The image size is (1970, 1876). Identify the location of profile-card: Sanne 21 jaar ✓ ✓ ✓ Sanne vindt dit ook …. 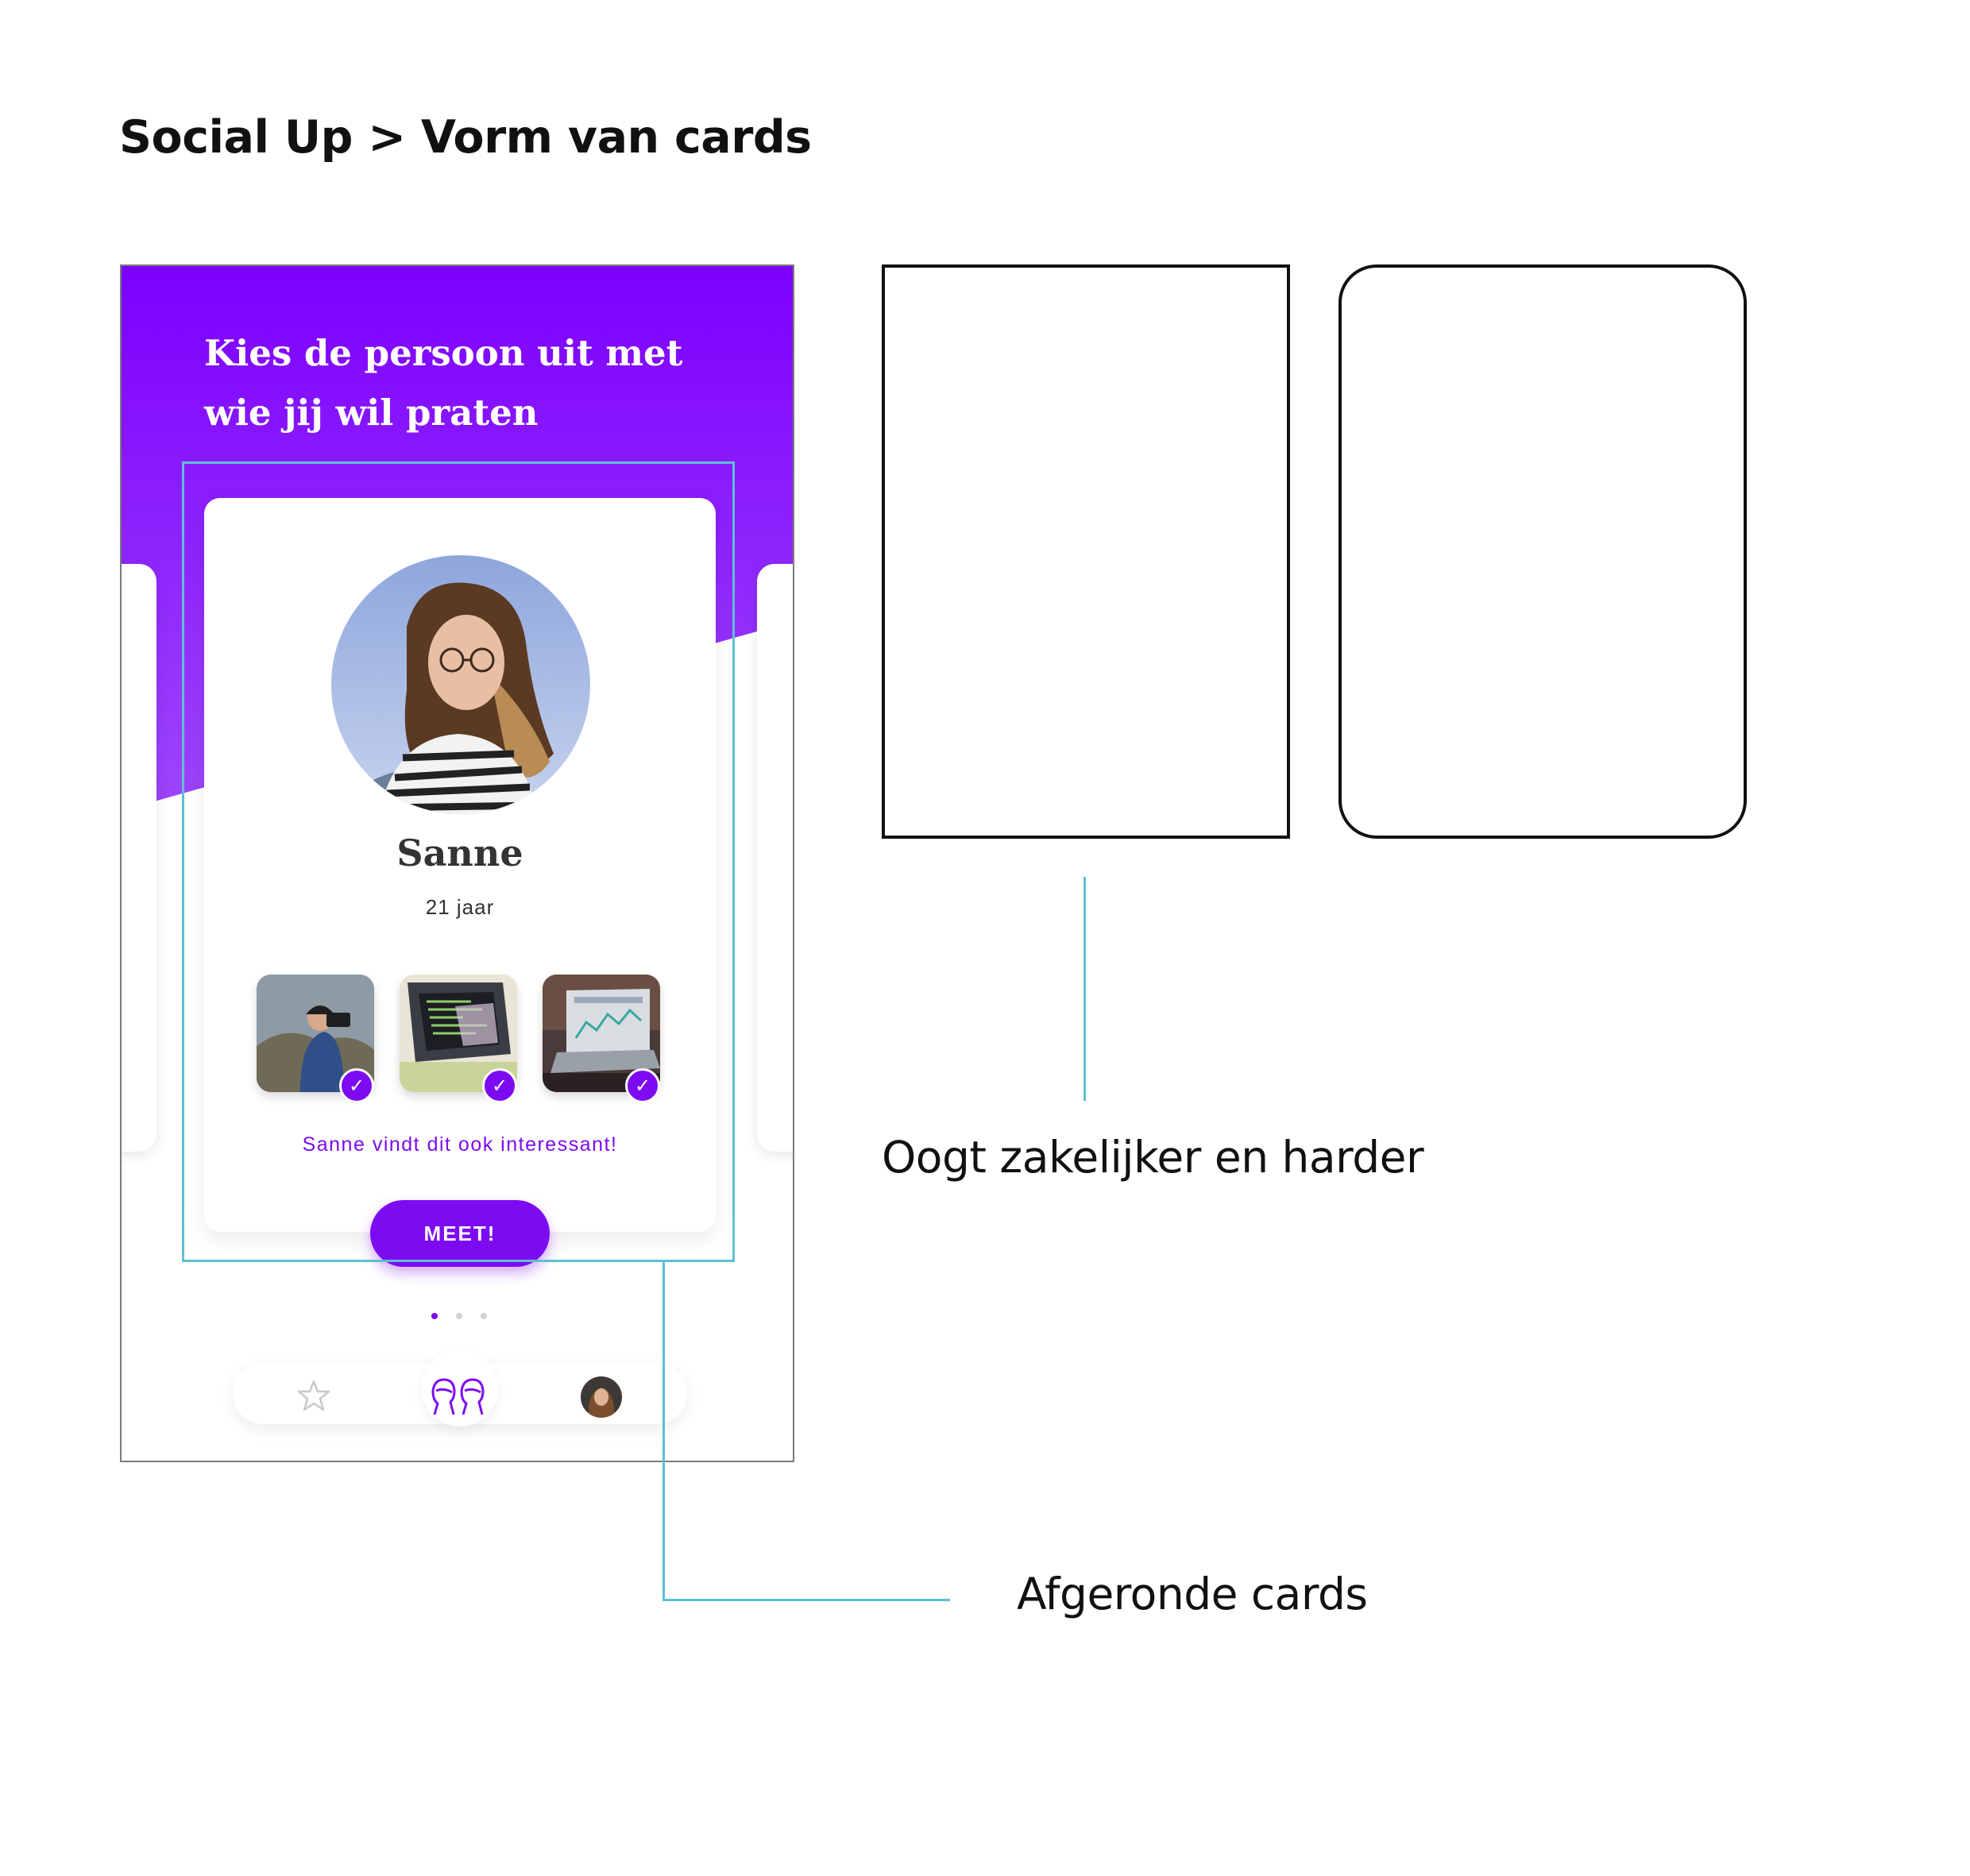
(460, 865).